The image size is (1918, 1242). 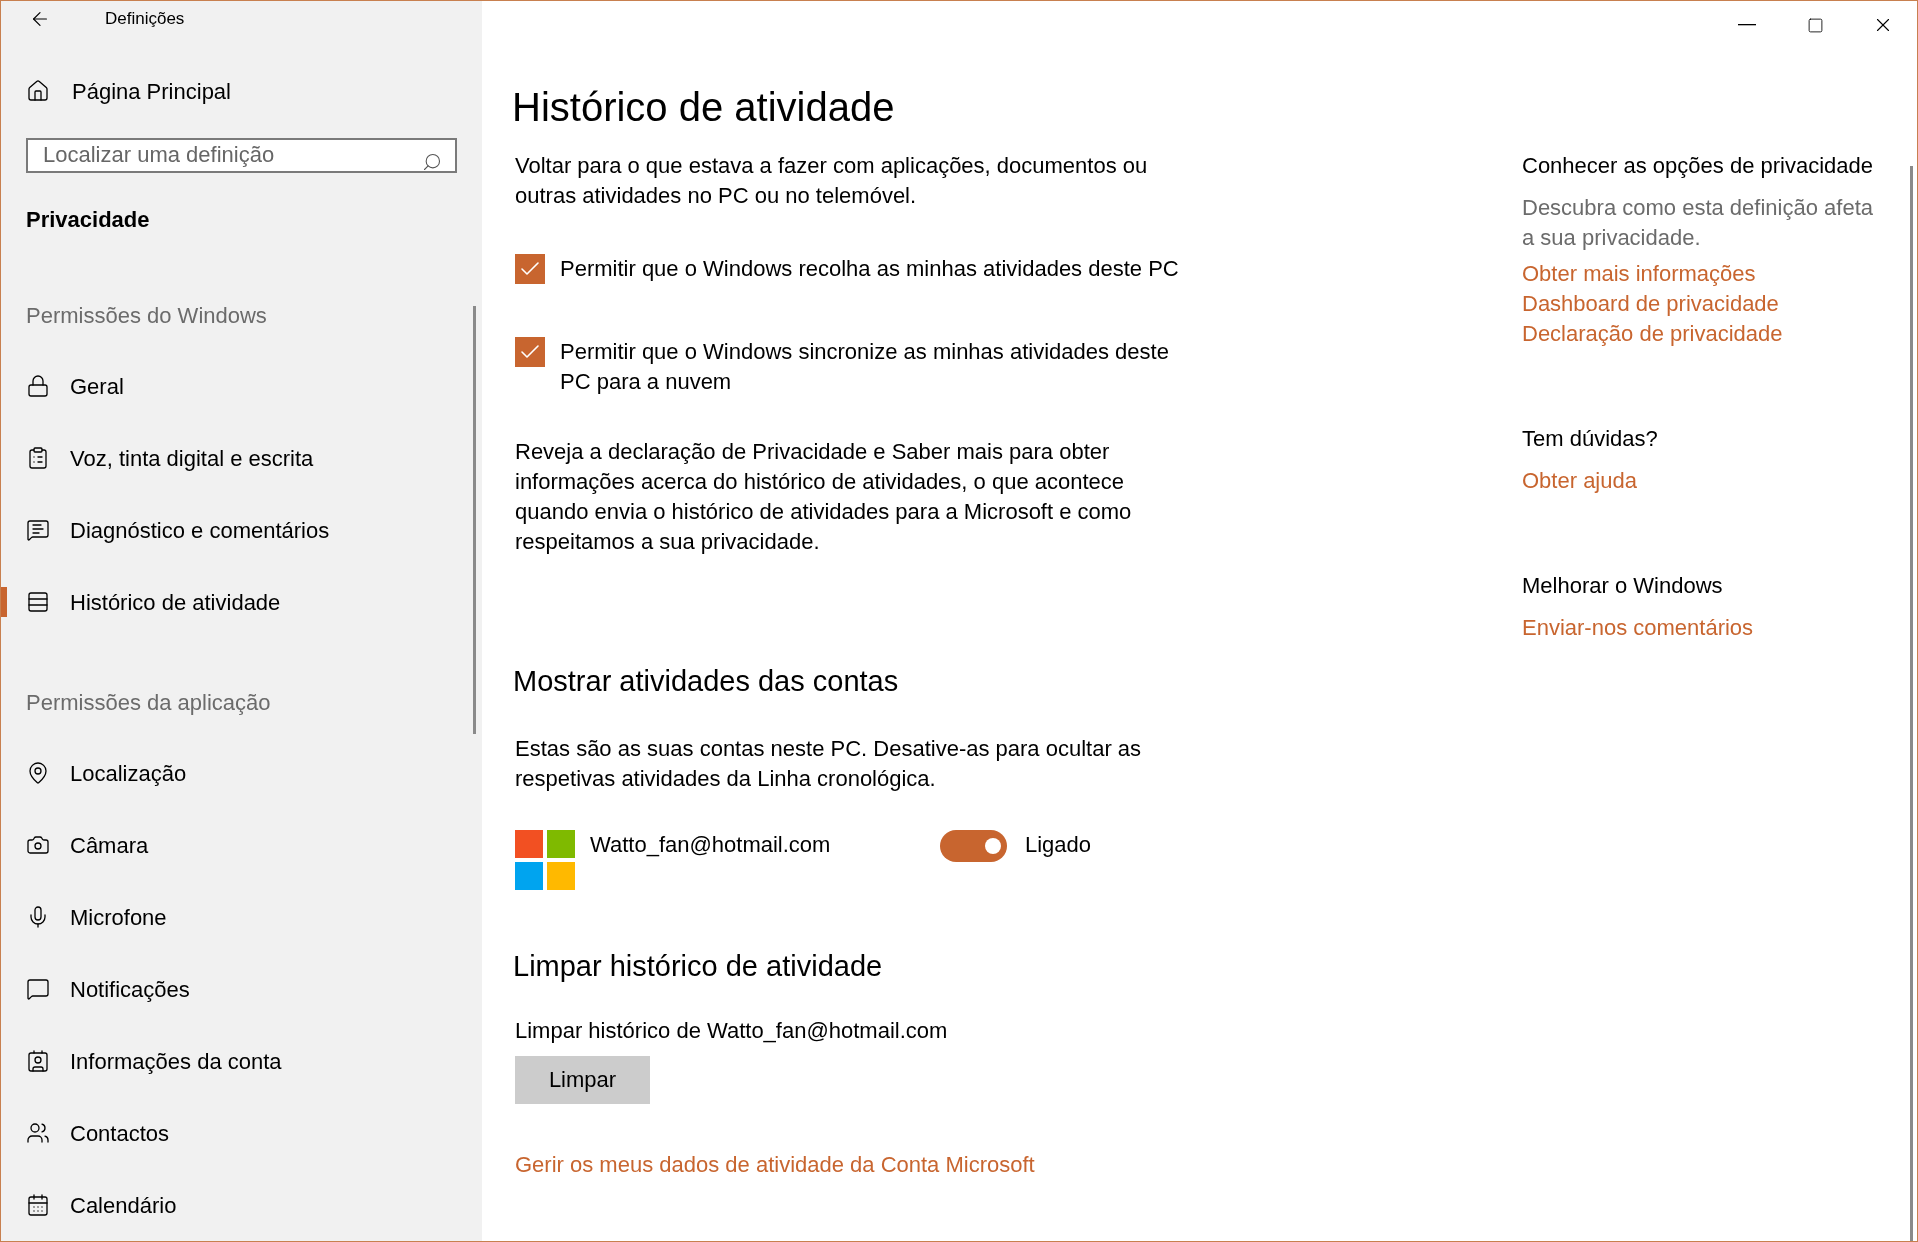 What do you see at coordinates (241, 1133) in the screenshot?
I see `nav-item: Contactos` at bounding box center [241, 1133].